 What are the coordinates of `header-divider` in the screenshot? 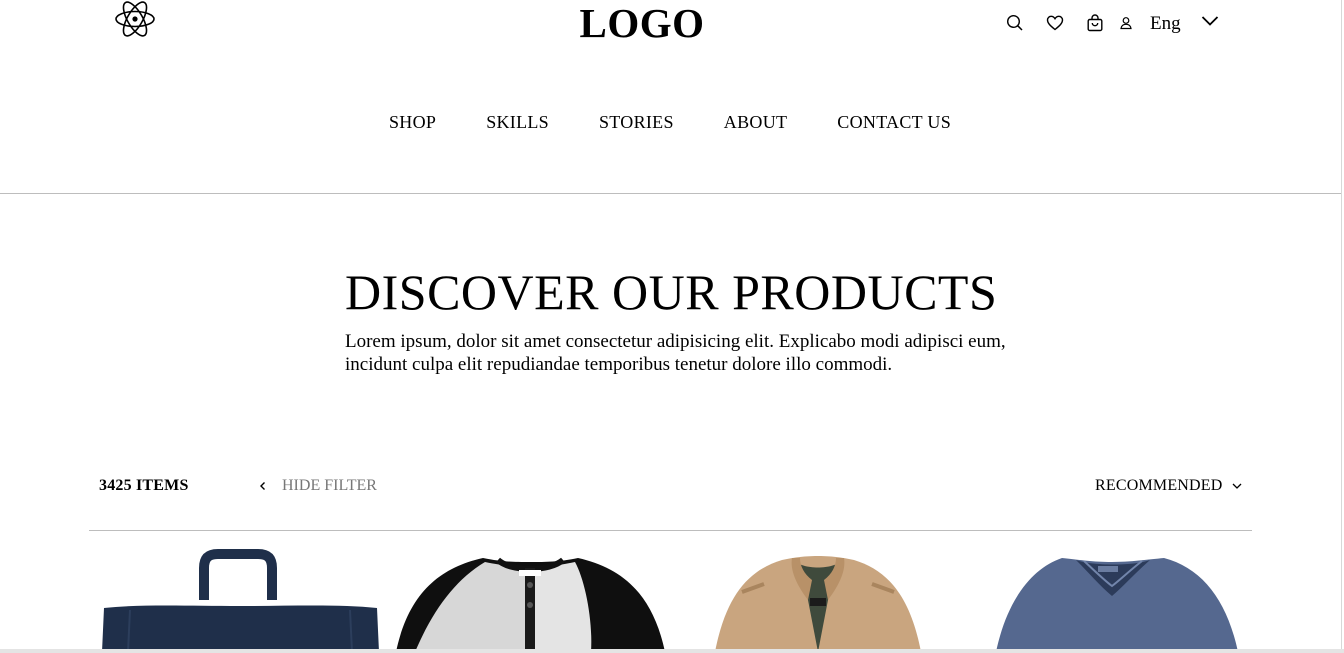 It's located at (671, 193).